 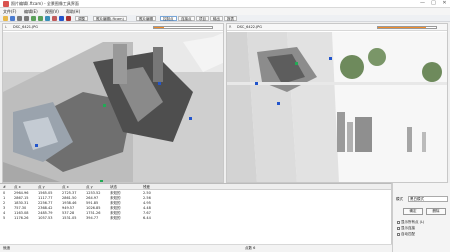 I want to click on checkbox-label: 自动匹配, so click(x=408, y=234).